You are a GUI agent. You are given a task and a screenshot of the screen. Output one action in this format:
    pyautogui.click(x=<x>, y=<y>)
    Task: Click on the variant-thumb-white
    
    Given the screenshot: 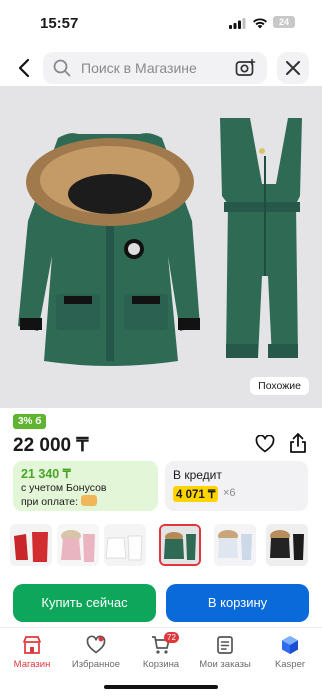 What is the action you would take?
    pyautogui.click(x=125, y=545)
    